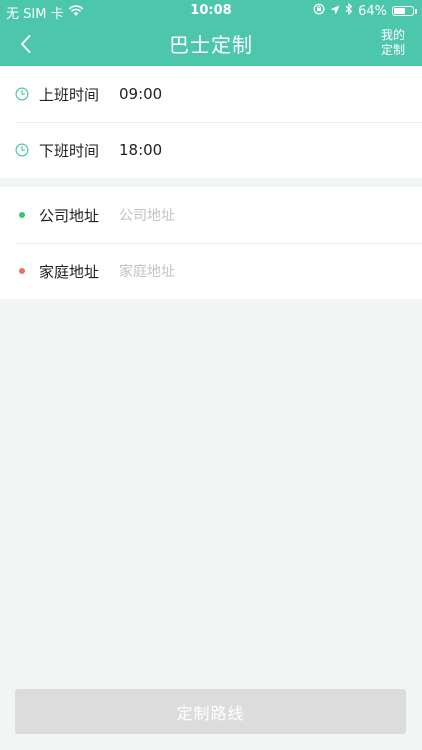  What do you see at coordinates (210, 711) in the screenshot?
I see `customize-route-button: 定制路线` at bounding box center [210, 711].